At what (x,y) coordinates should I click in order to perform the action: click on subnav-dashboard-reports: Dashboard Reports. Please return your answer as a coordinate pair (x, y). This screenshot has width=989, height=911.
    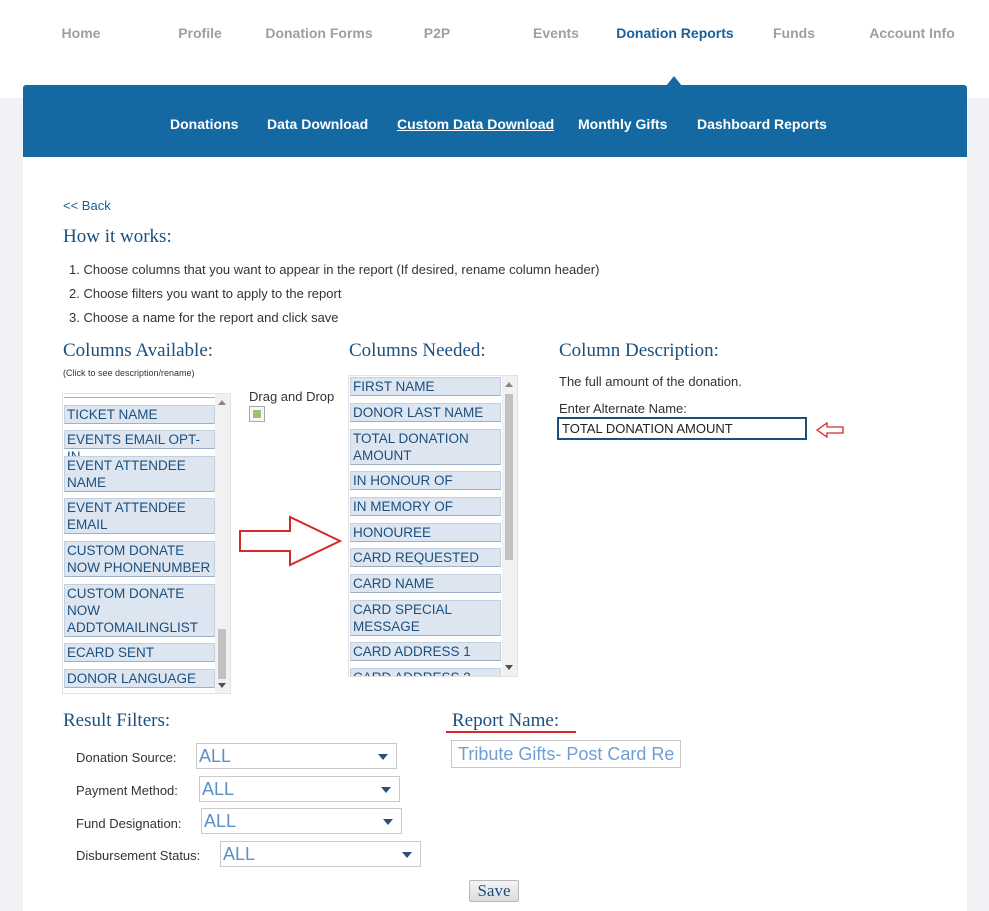
    Looking at the image, I should click on (762, 124).